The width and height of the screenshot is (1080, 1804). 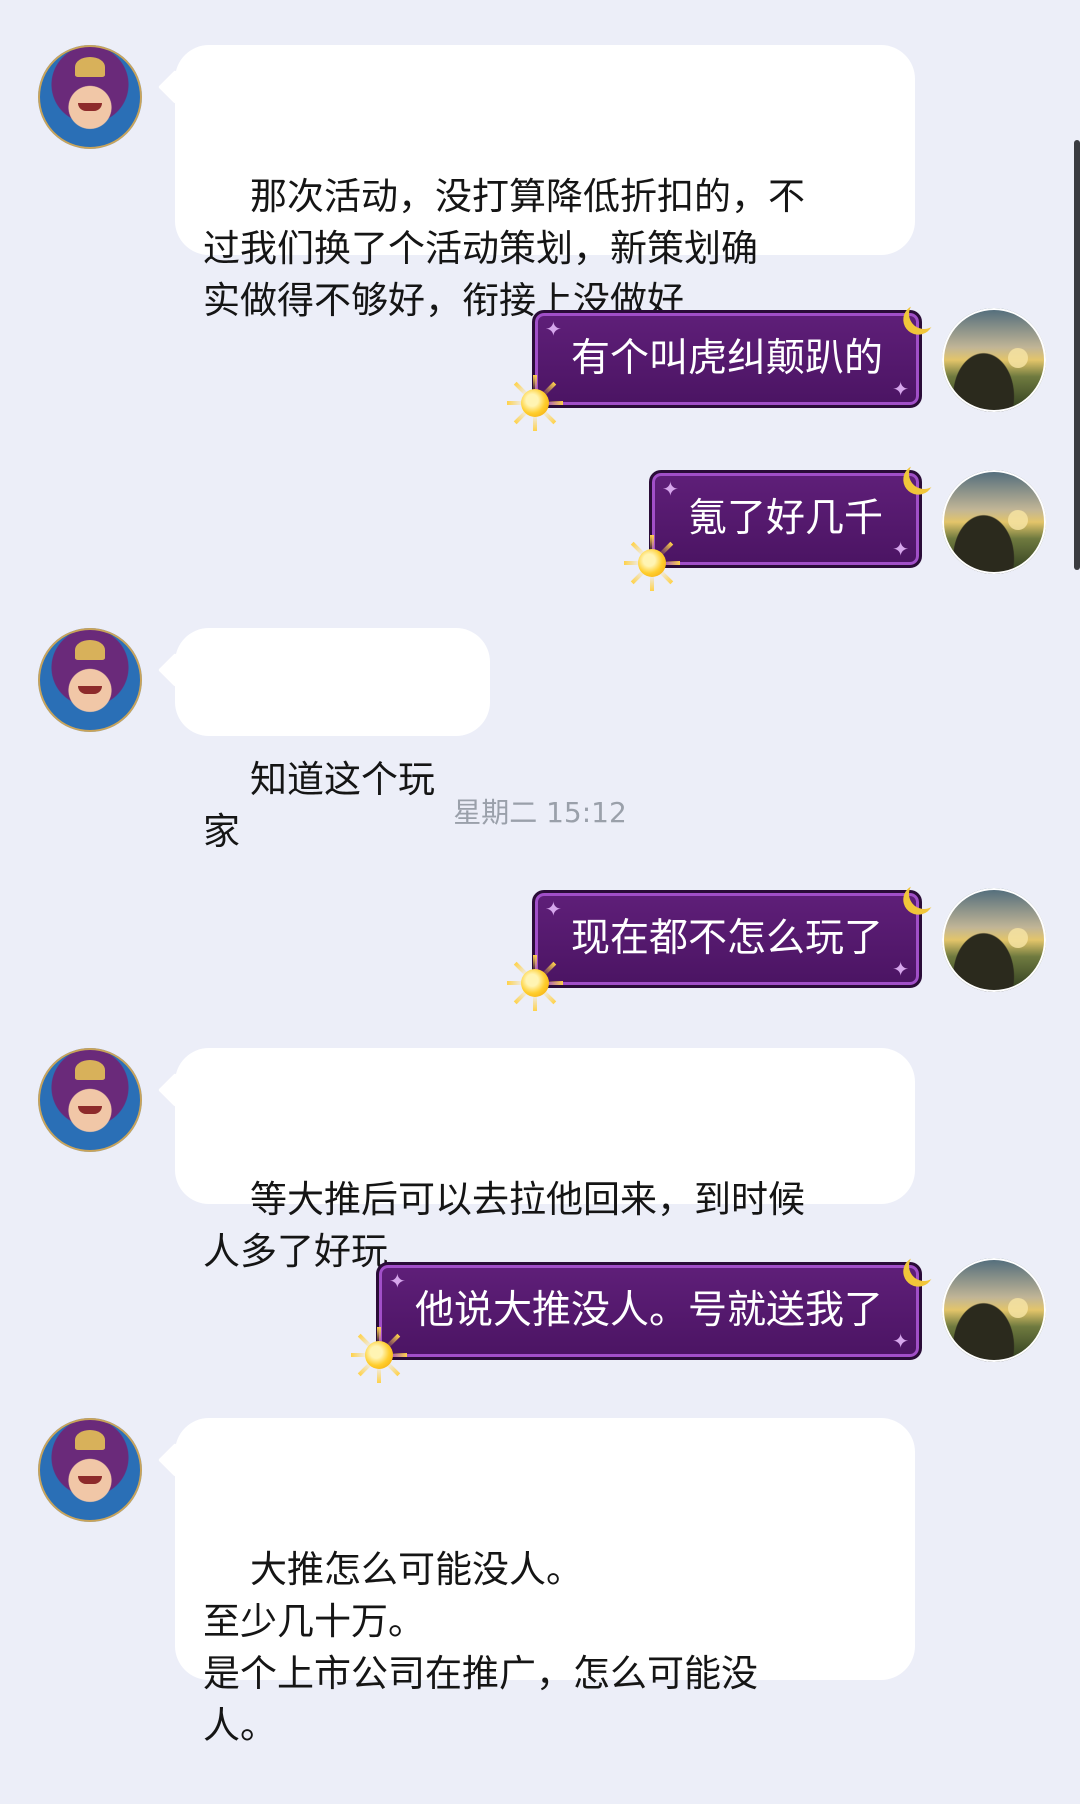 I want to click on message-bubble-incoming: 大推怎么可能没人。 至少几十万。 是个上市公司在推广，怎么可能没 人。, so click(x=536, y=1582).